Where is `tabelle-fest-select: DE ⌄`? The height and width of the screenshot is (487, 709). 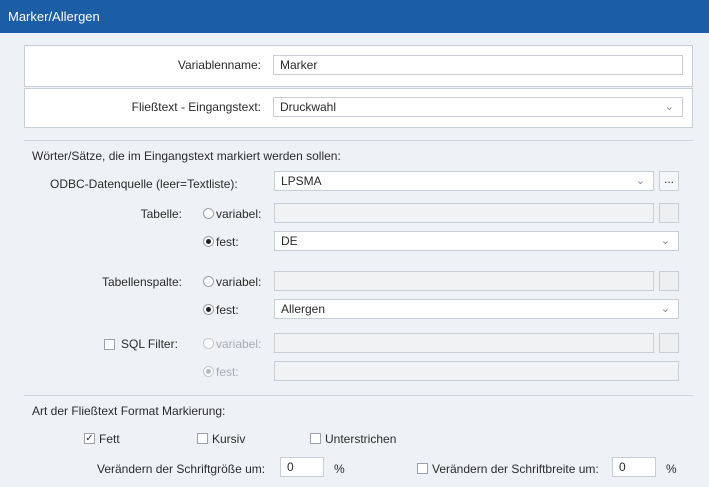
tabelle-fest-select: DE ⌄ is located at coordinates (476, 241).